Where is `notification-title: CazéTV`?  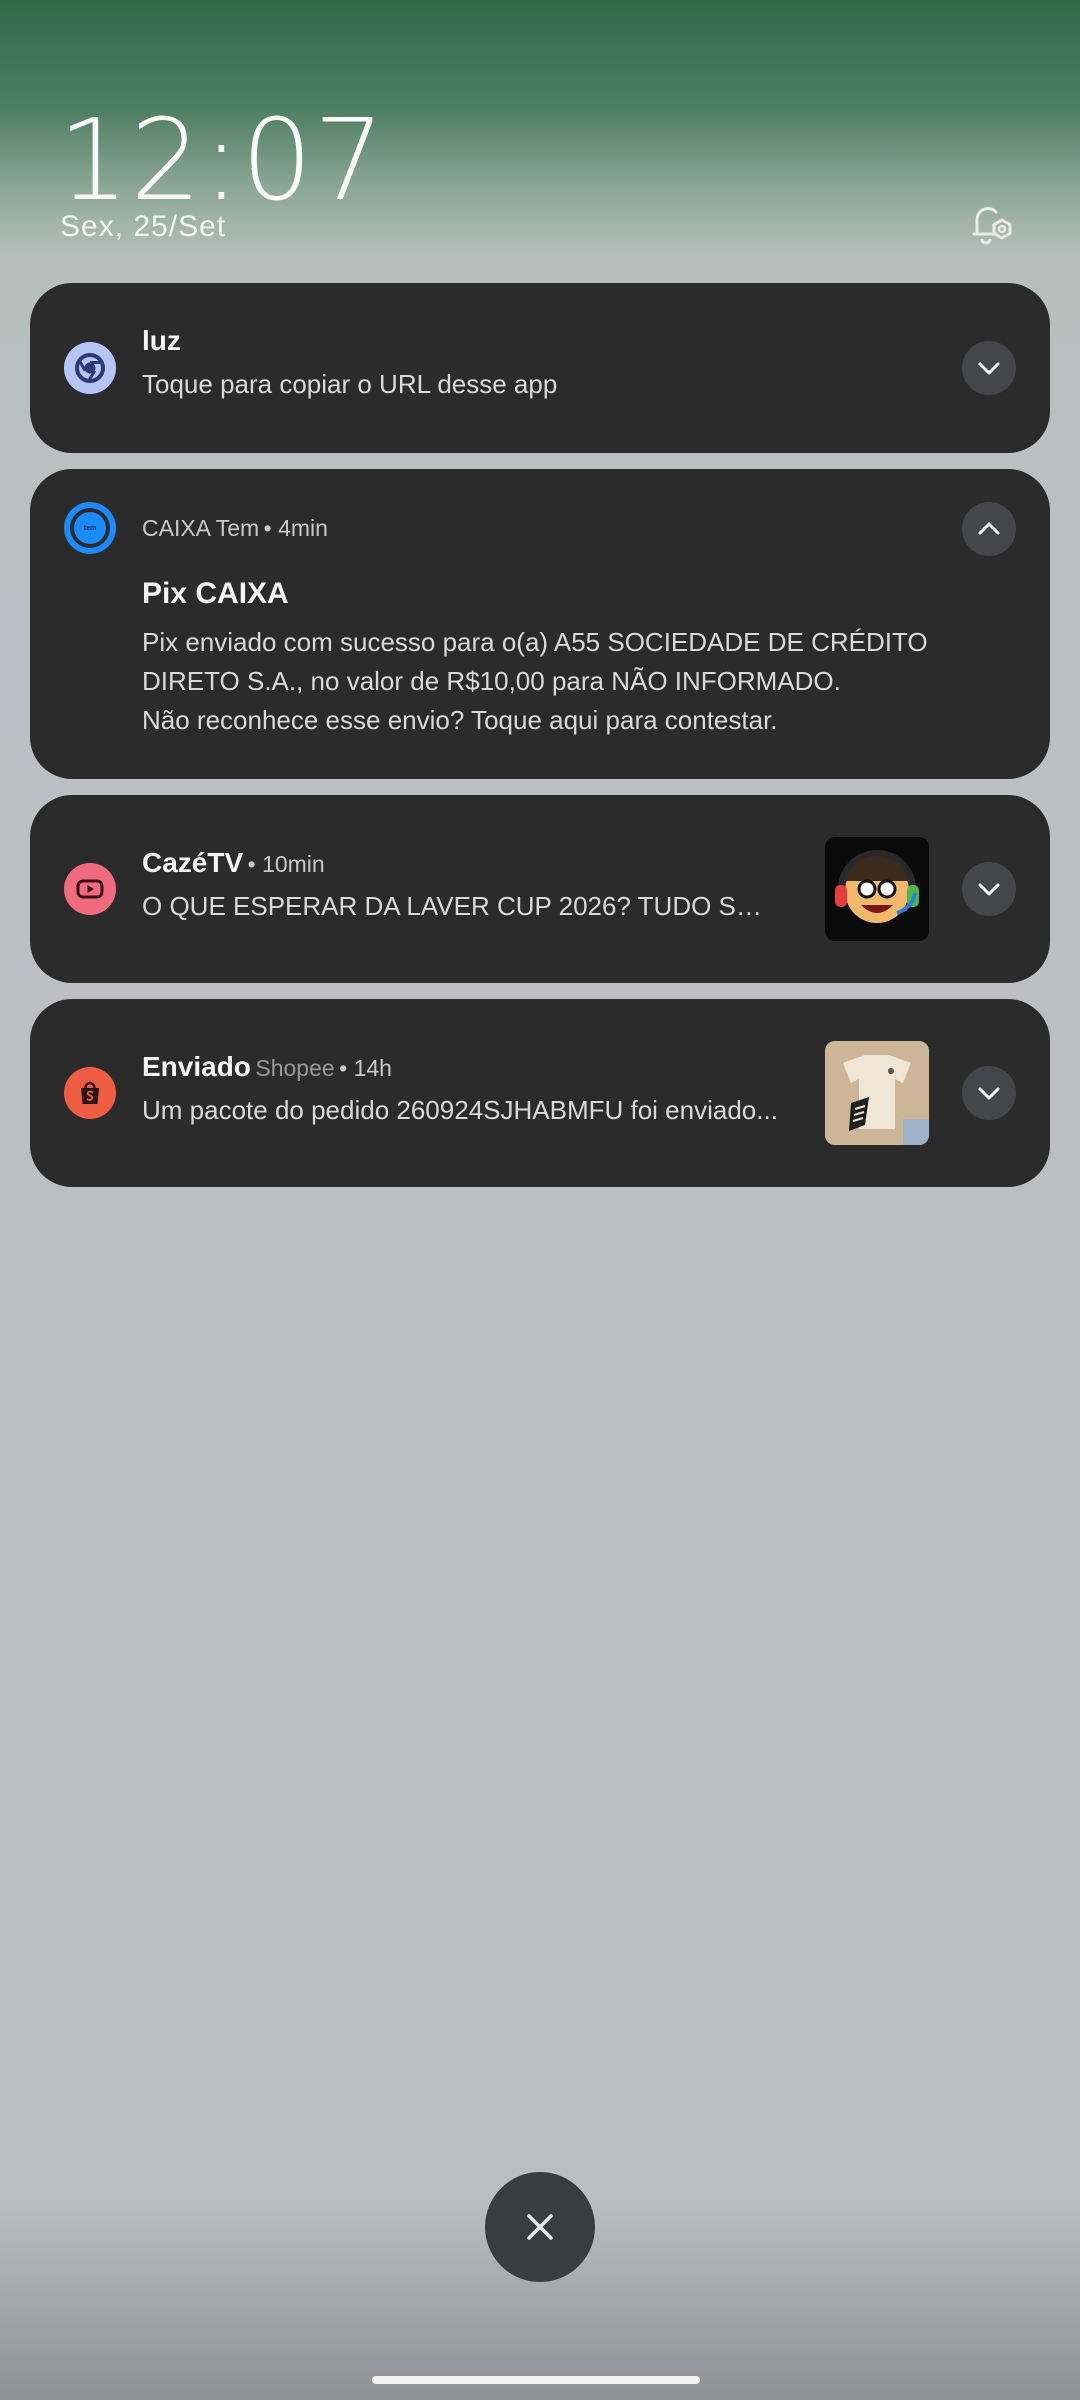 notification-title: CazéTV is located at coordinates (193, 862).